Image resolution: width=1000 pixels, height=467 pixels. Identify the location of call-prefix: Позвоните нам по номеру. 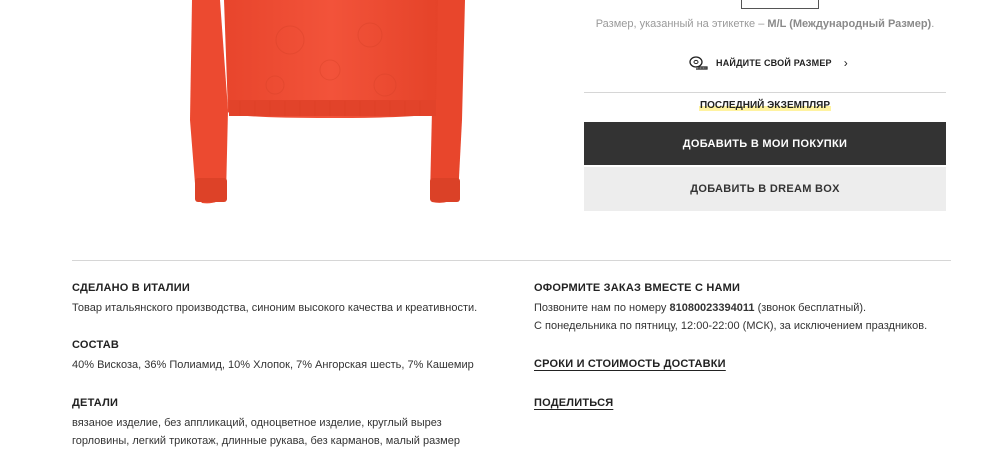
(600, 308).